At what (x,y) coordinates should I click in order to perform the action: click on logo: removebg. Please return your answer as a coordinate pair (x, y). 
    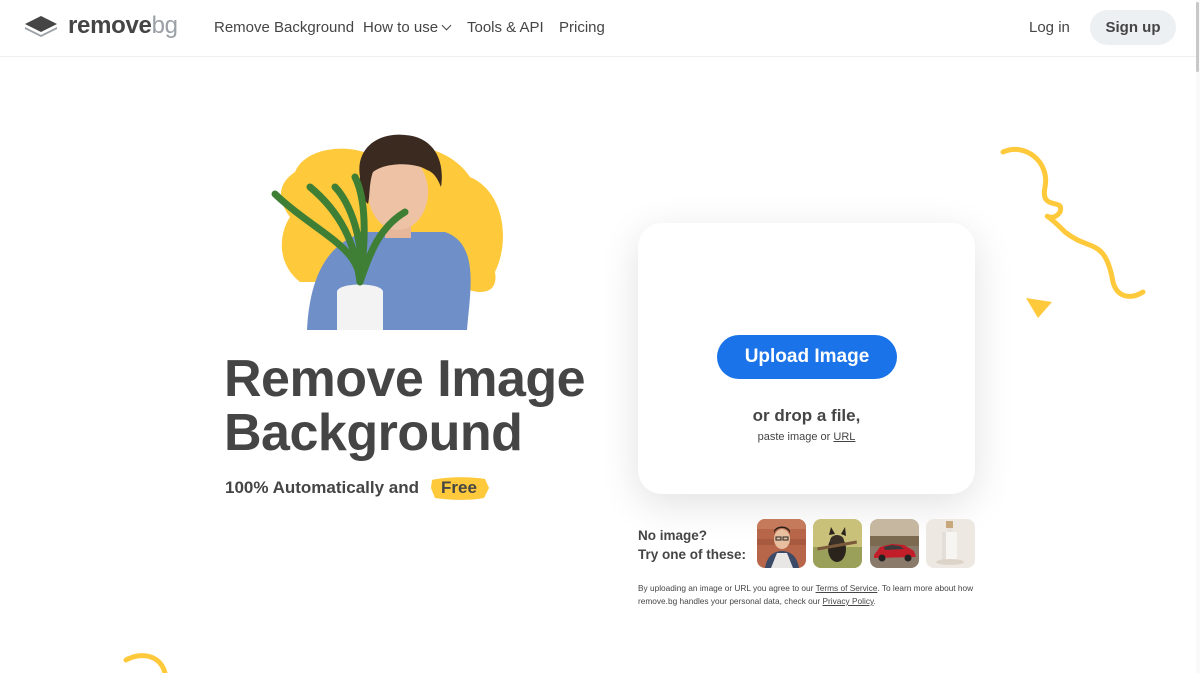
    Looking at the image, I should click on (101, 26).